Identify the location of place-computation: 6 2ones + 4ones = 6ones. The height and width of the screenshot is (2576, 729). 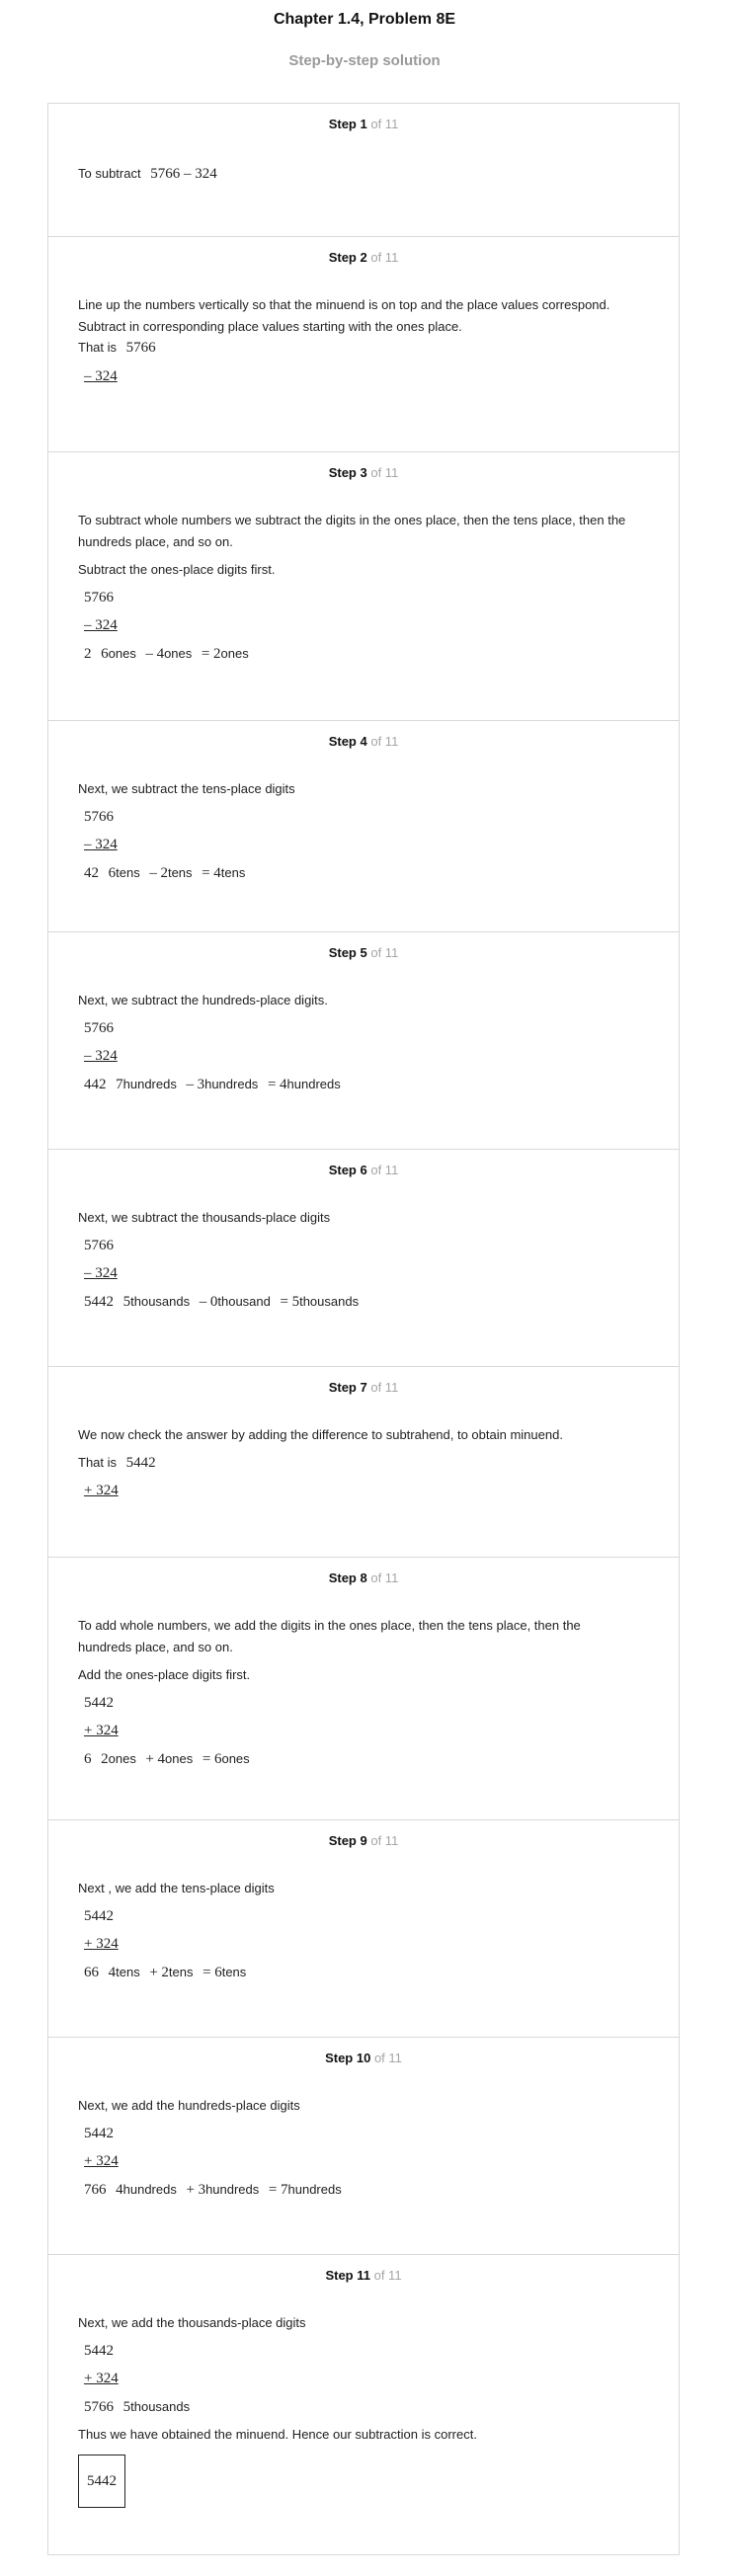
(167, 1759).